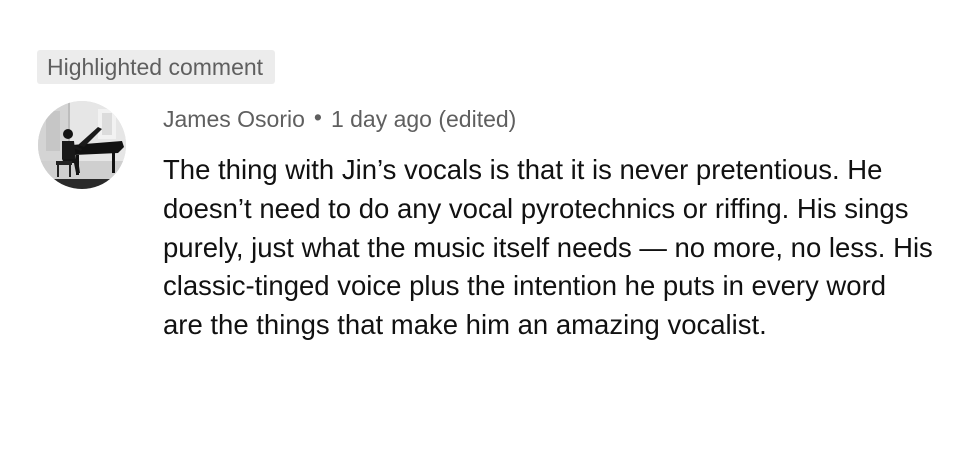  Describe the element at coordinates (553, 119) in the screenshot. I see `comment-header: James Osorio • 1 day ago (edited)` at that location.